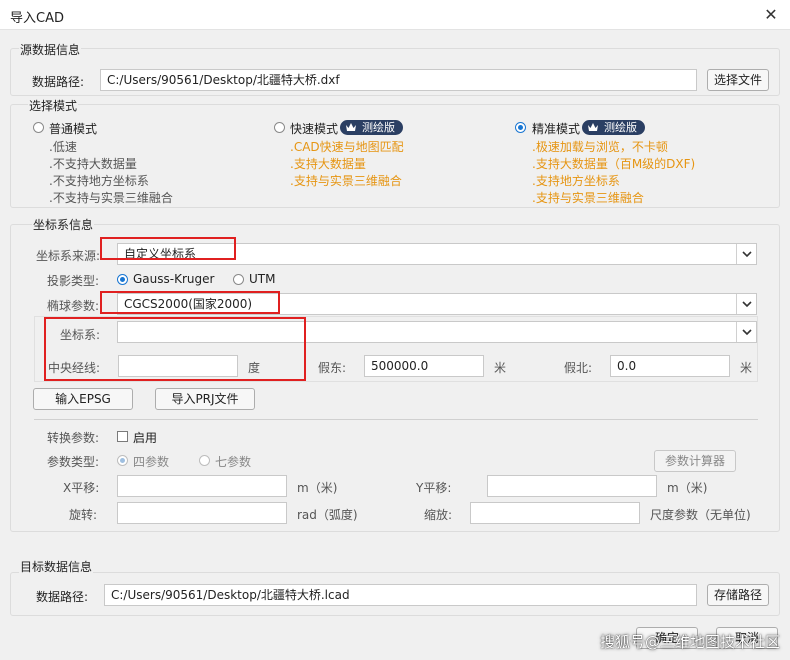 Image resolution: width=790 pixels, height=660 pixels. What do you see at coordinates (700, 515) in the screenshot?
I see `scale-unit: 尺度参数（无单位)` at bounding box center [700, 515].